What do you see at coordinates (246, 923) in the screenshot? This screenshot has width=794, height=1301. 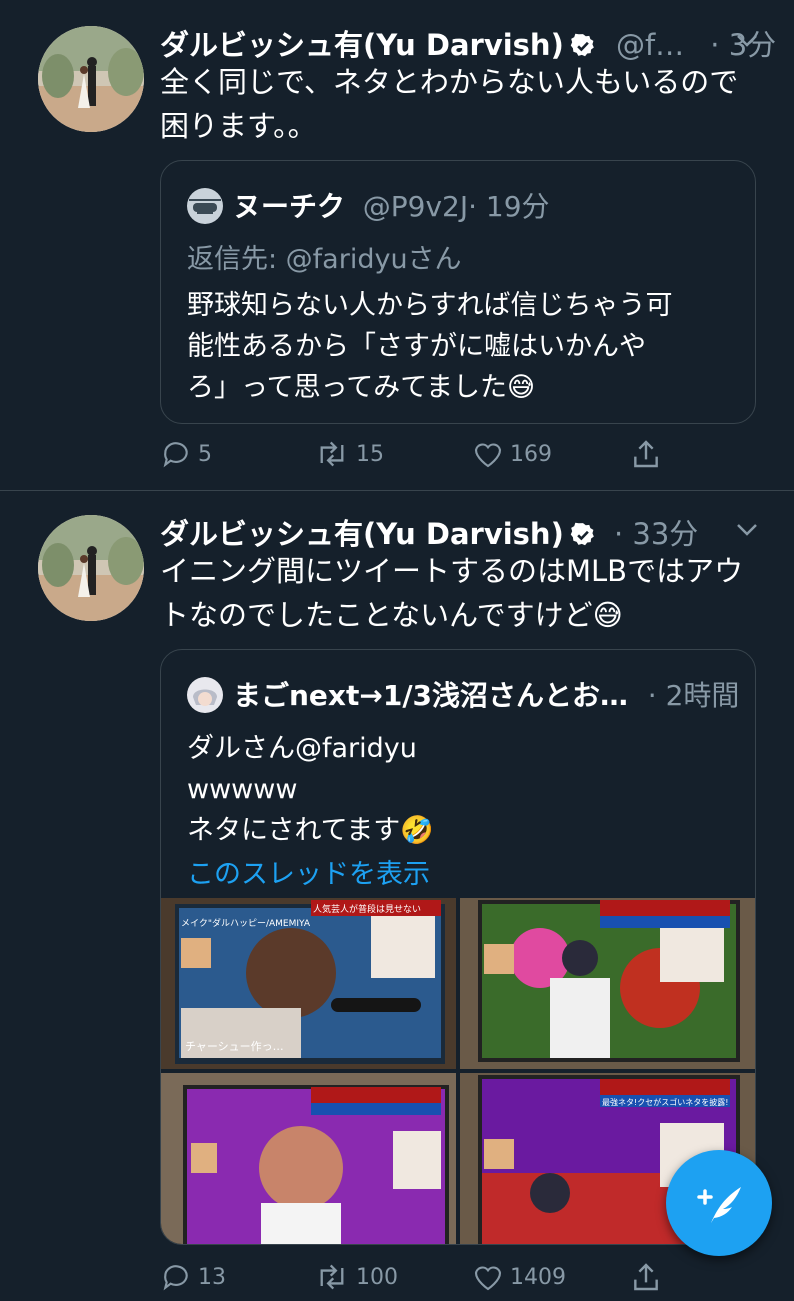 I see `media-caption: メイク"ダルハッピー/AMEMIYA` at bounding box center [246, 923].